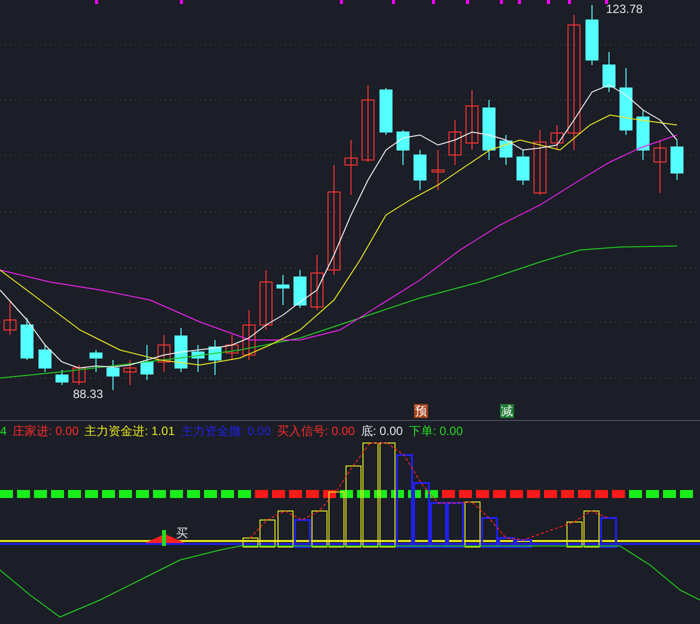 The height and width of the screenshot is (624, 700). I want to click on indicator-legend-item: 主力资金进: 1.01, so click(129, 431).